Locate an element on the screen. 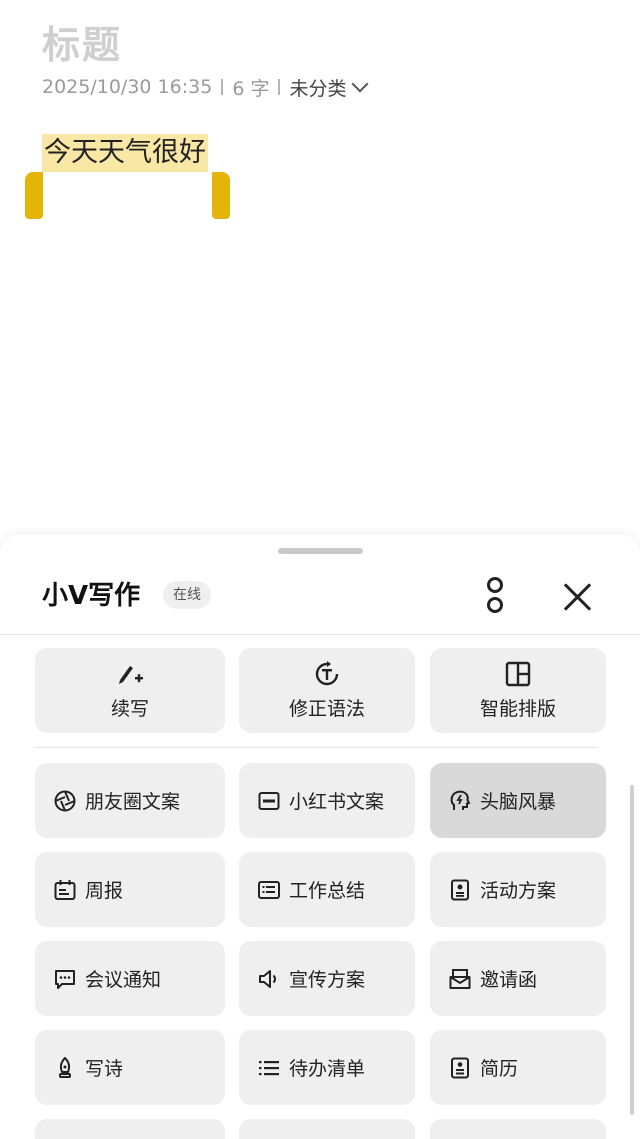 The height and width of the screenshot is (1139, 640). more-options-button is located at coordinates (495, 595).